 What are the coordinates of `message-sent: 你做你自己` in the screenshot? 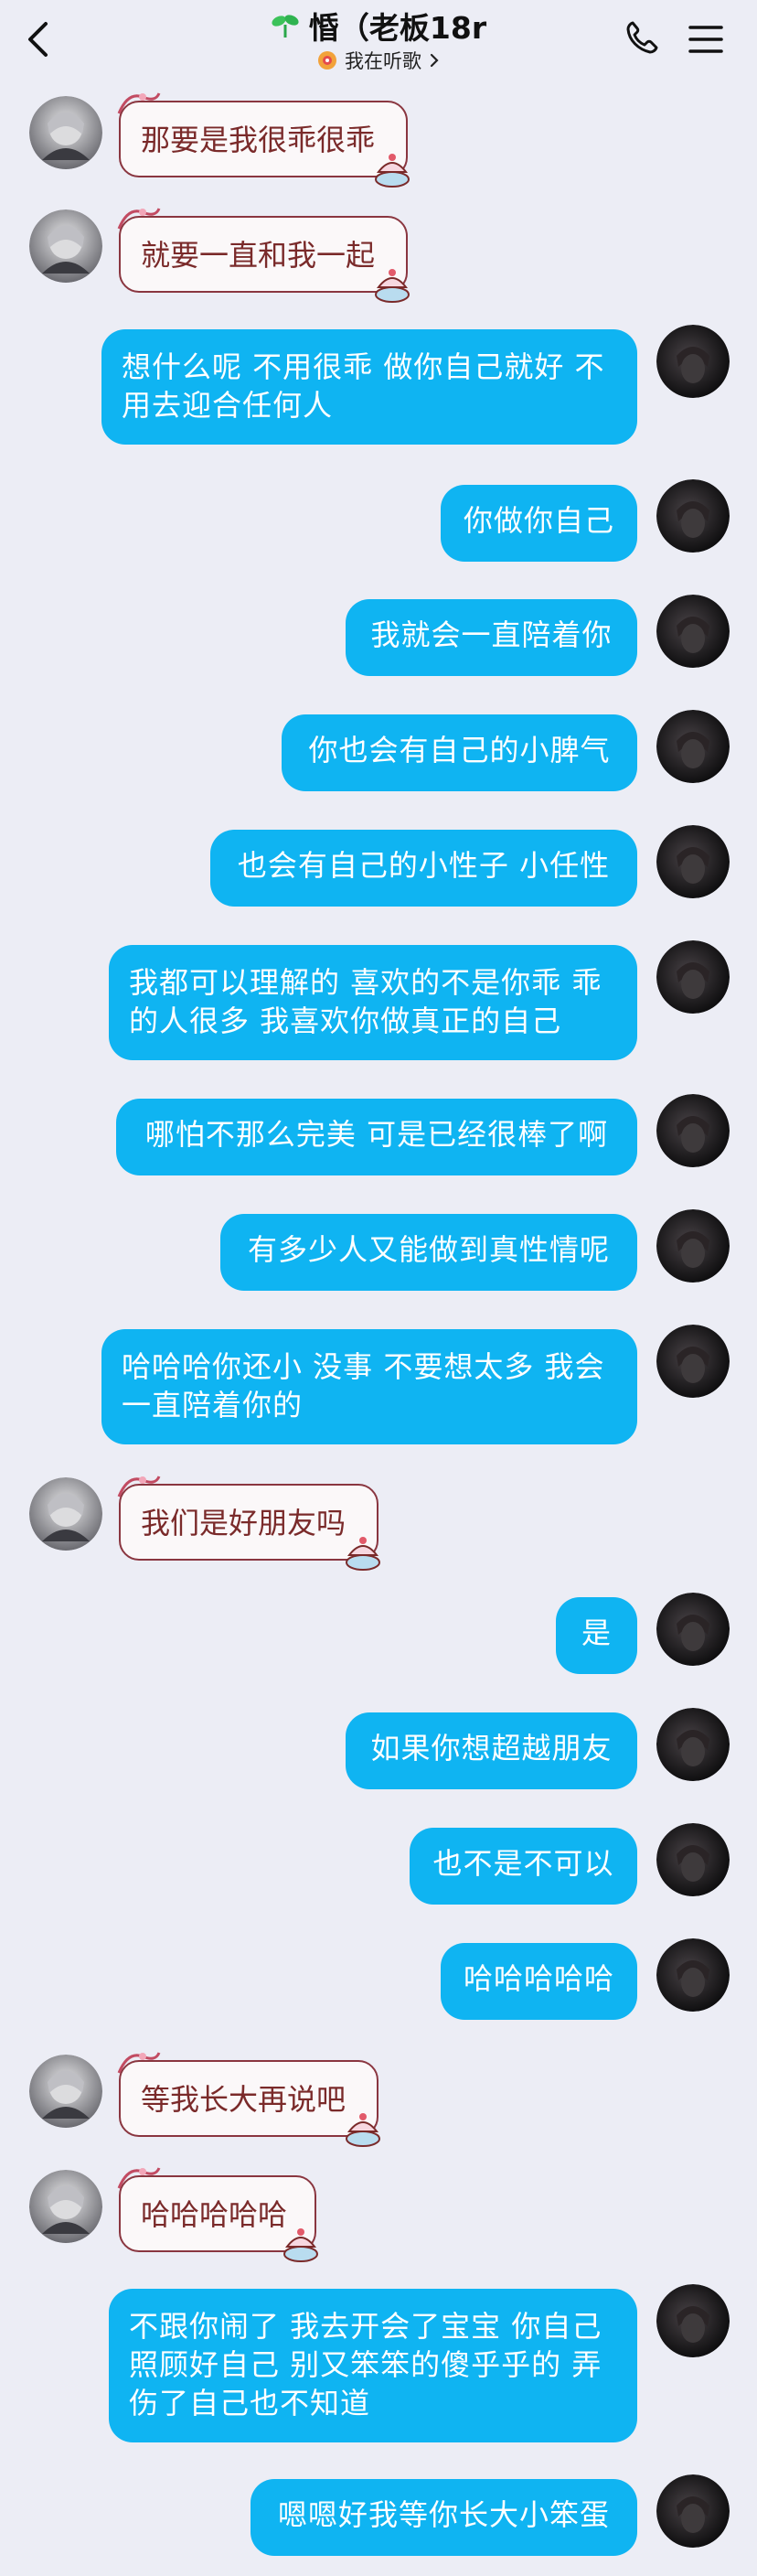 It's located at (539, 523).